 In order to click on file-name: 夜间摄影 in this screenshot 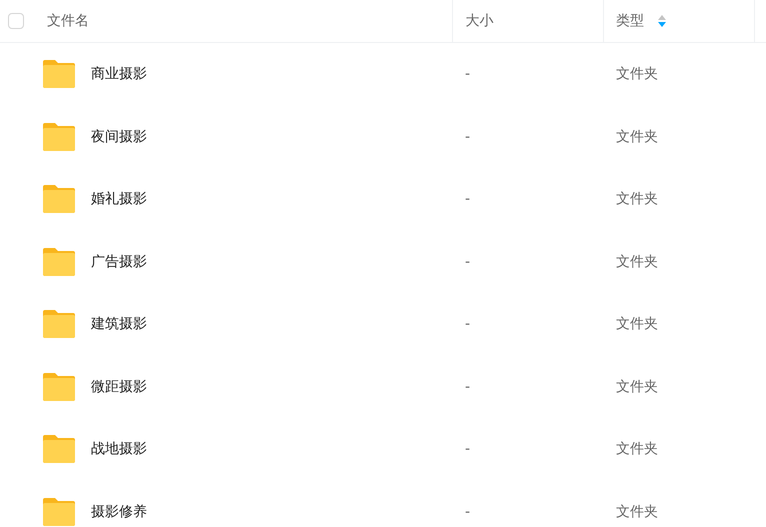, I will do `click(119, 137)`.